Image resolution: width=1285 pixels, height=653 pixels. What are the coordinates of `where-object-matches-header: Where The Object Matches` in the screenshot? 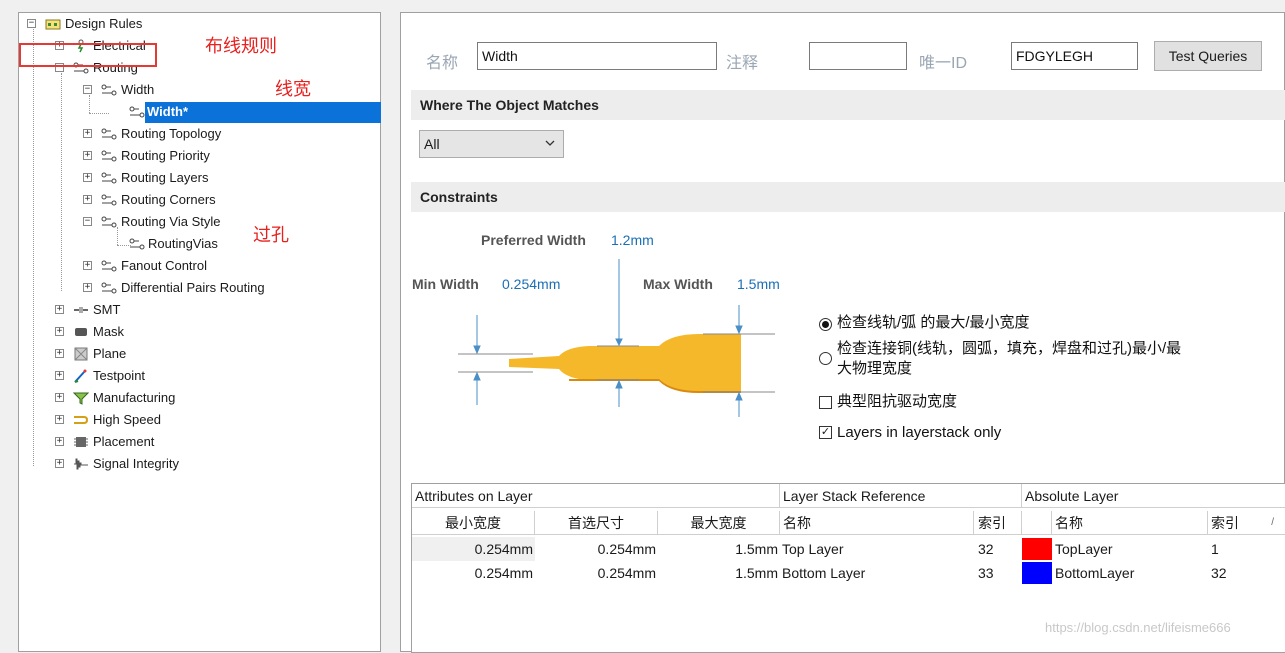 It's located at (848, 105).